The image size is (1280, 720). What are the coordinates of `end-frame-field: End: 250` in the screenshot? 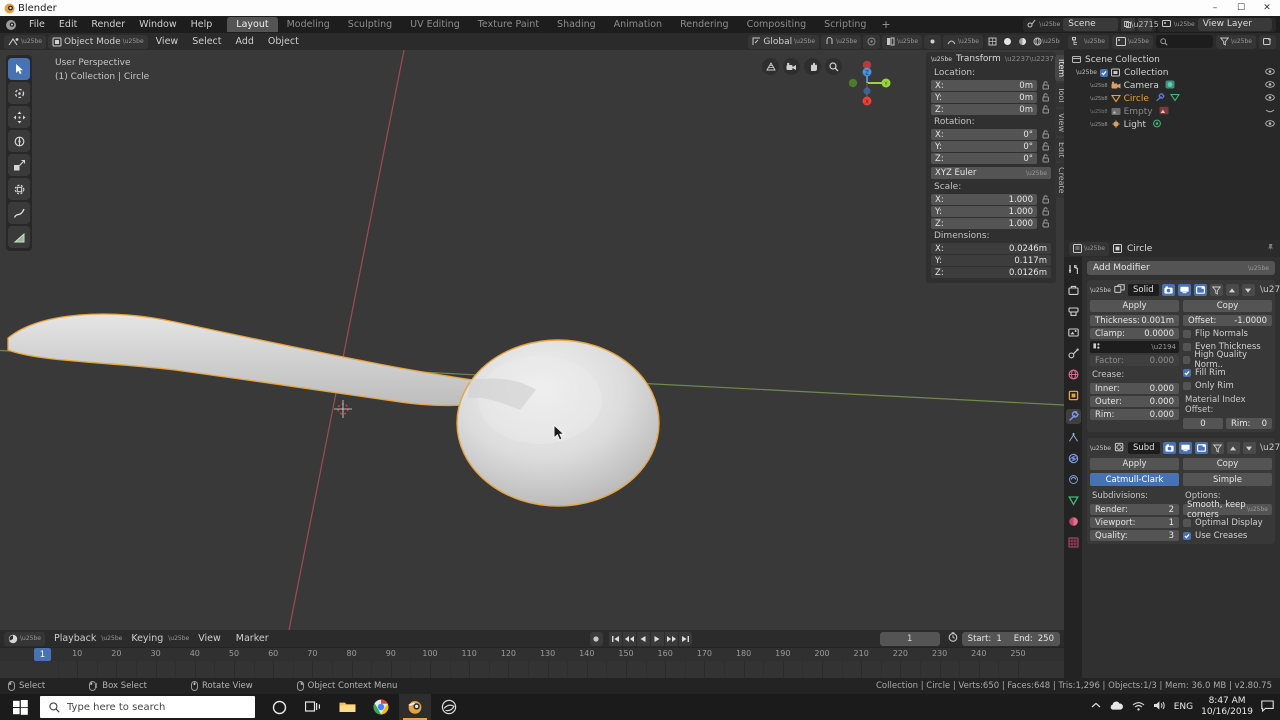 It's located at (1033, 638).